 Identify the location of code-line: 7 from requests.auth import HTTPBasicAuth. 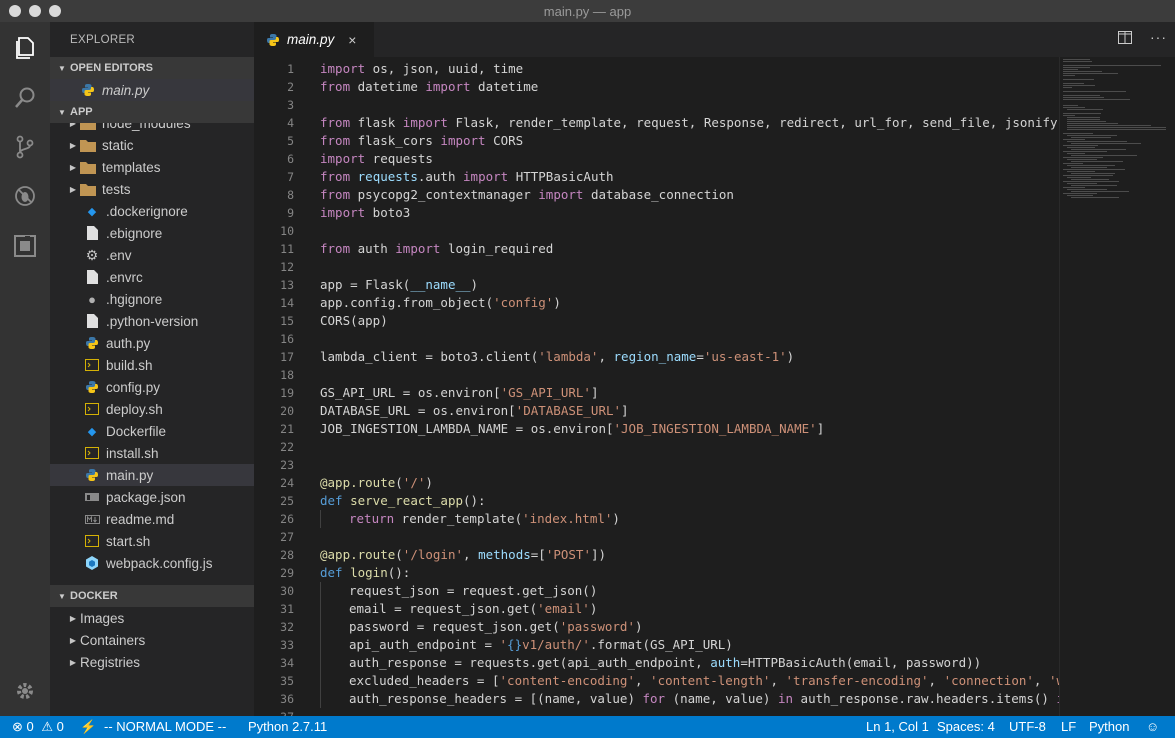
(656, 177).